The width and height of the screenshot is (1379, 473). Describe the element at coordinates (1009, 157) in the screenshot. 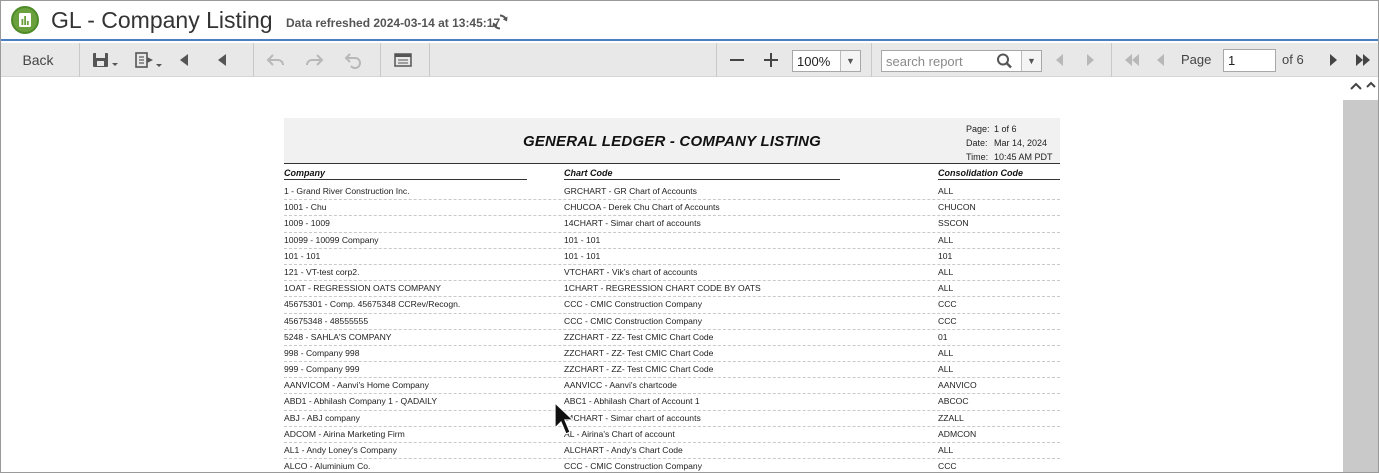

I see `report-meta-time: Time: 10:45 AM PDT` at that location.